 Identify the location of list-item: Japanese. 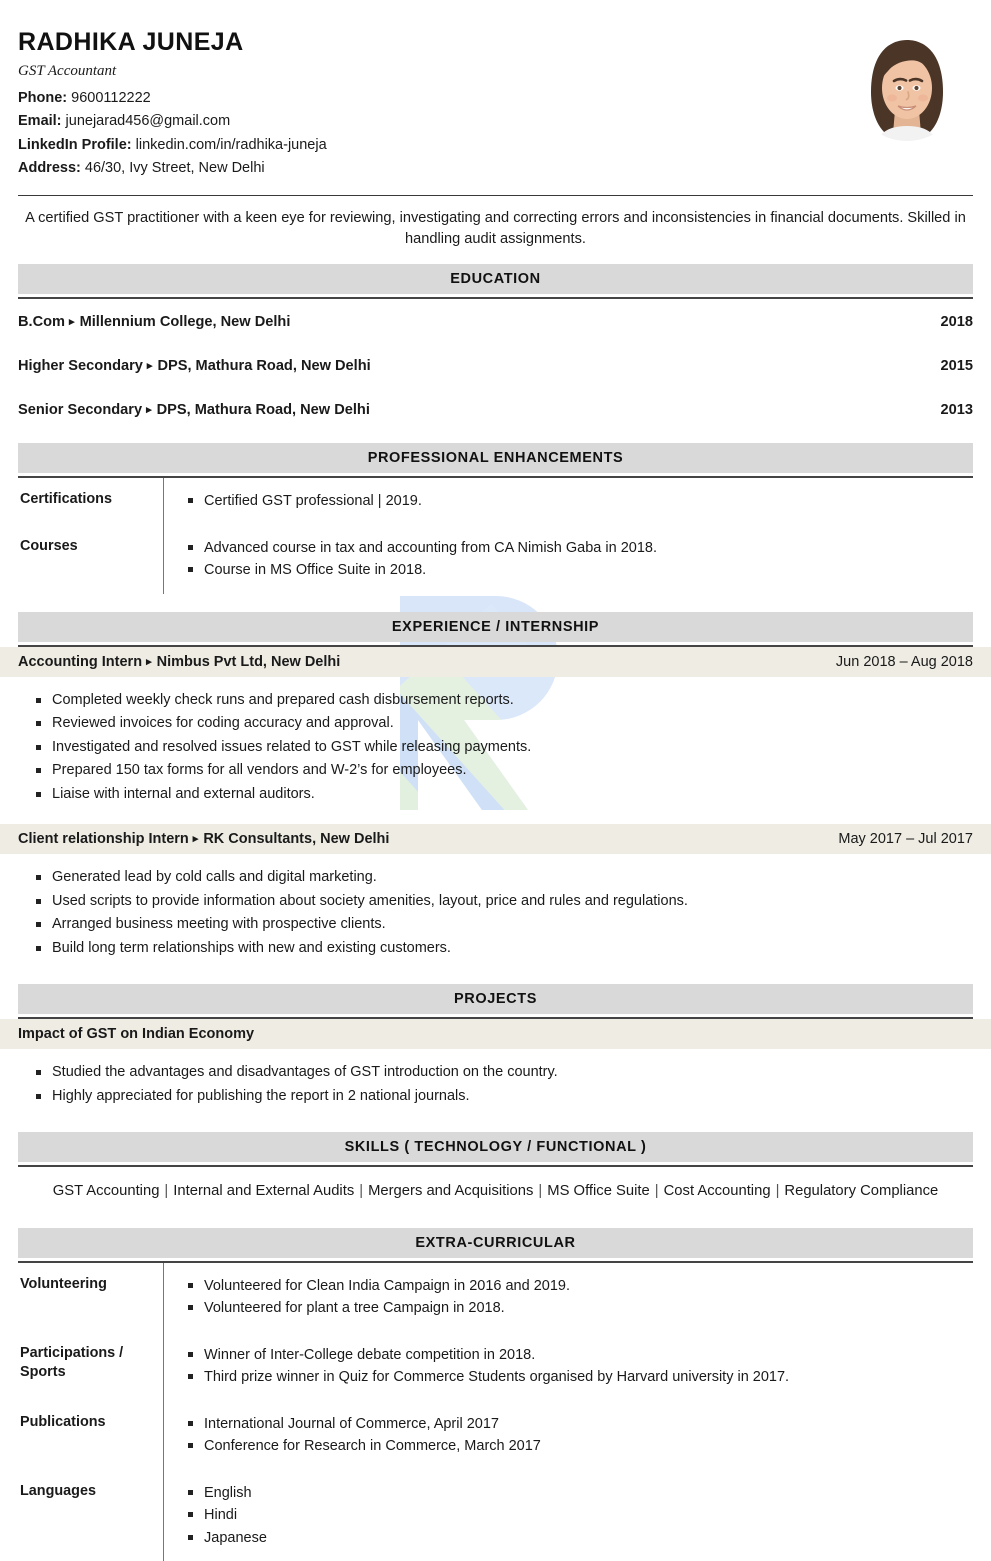
(579, 1538).